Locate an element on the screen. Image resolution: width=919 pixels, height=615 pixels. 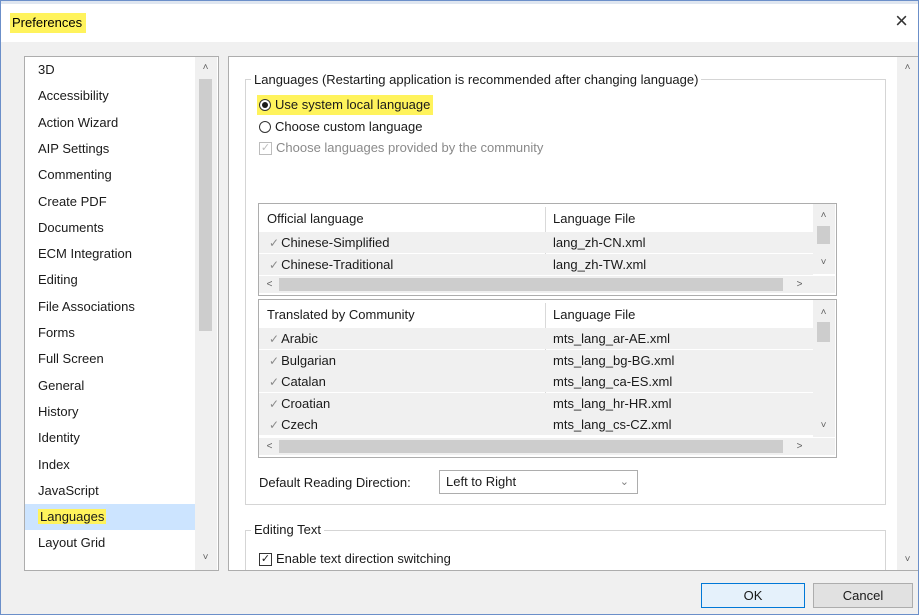
sidebar-item-label: AIP Settings is located at coordinates (74, 148).